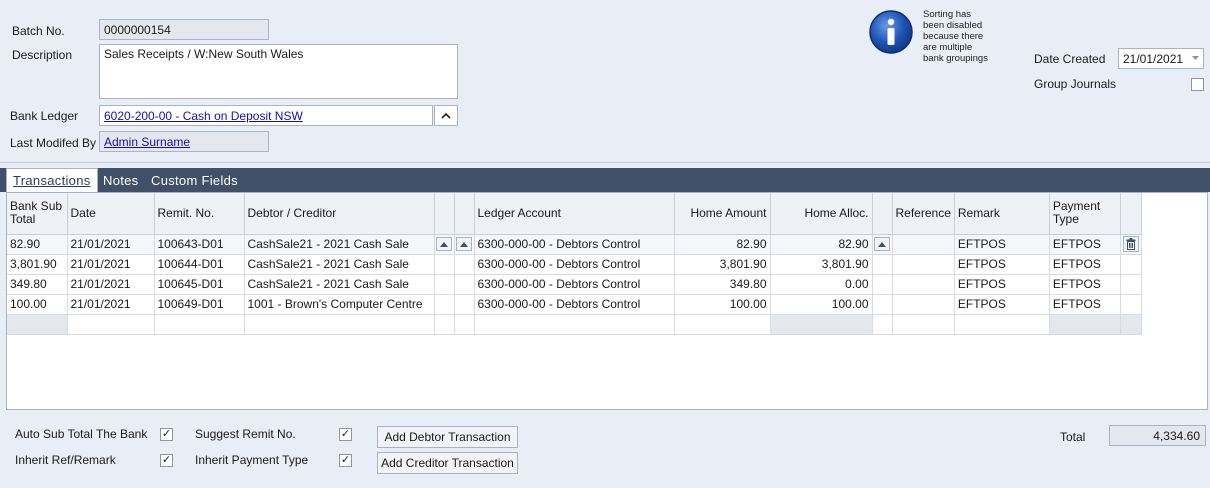 The width and height of the screenshot is (1210, 488). What do you see at coordinates (1197, 84) in the screenshot?
I see `group-journals-checkbox` at bounding box center [1197, 84].